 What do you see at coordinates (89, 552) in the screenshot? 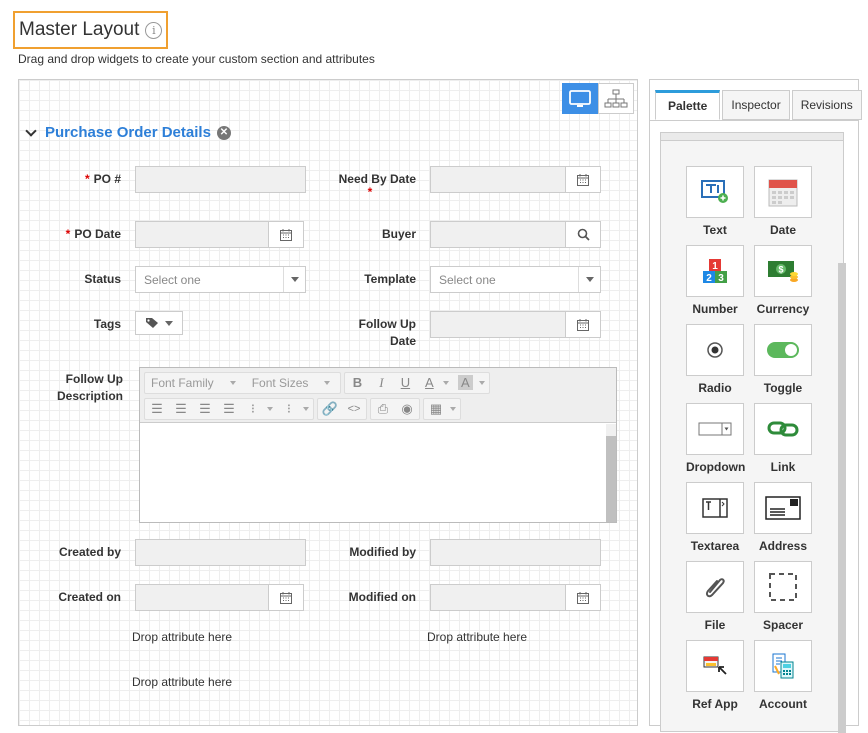
I see `created-by-label: Created by` at bounding box center [89, 552].